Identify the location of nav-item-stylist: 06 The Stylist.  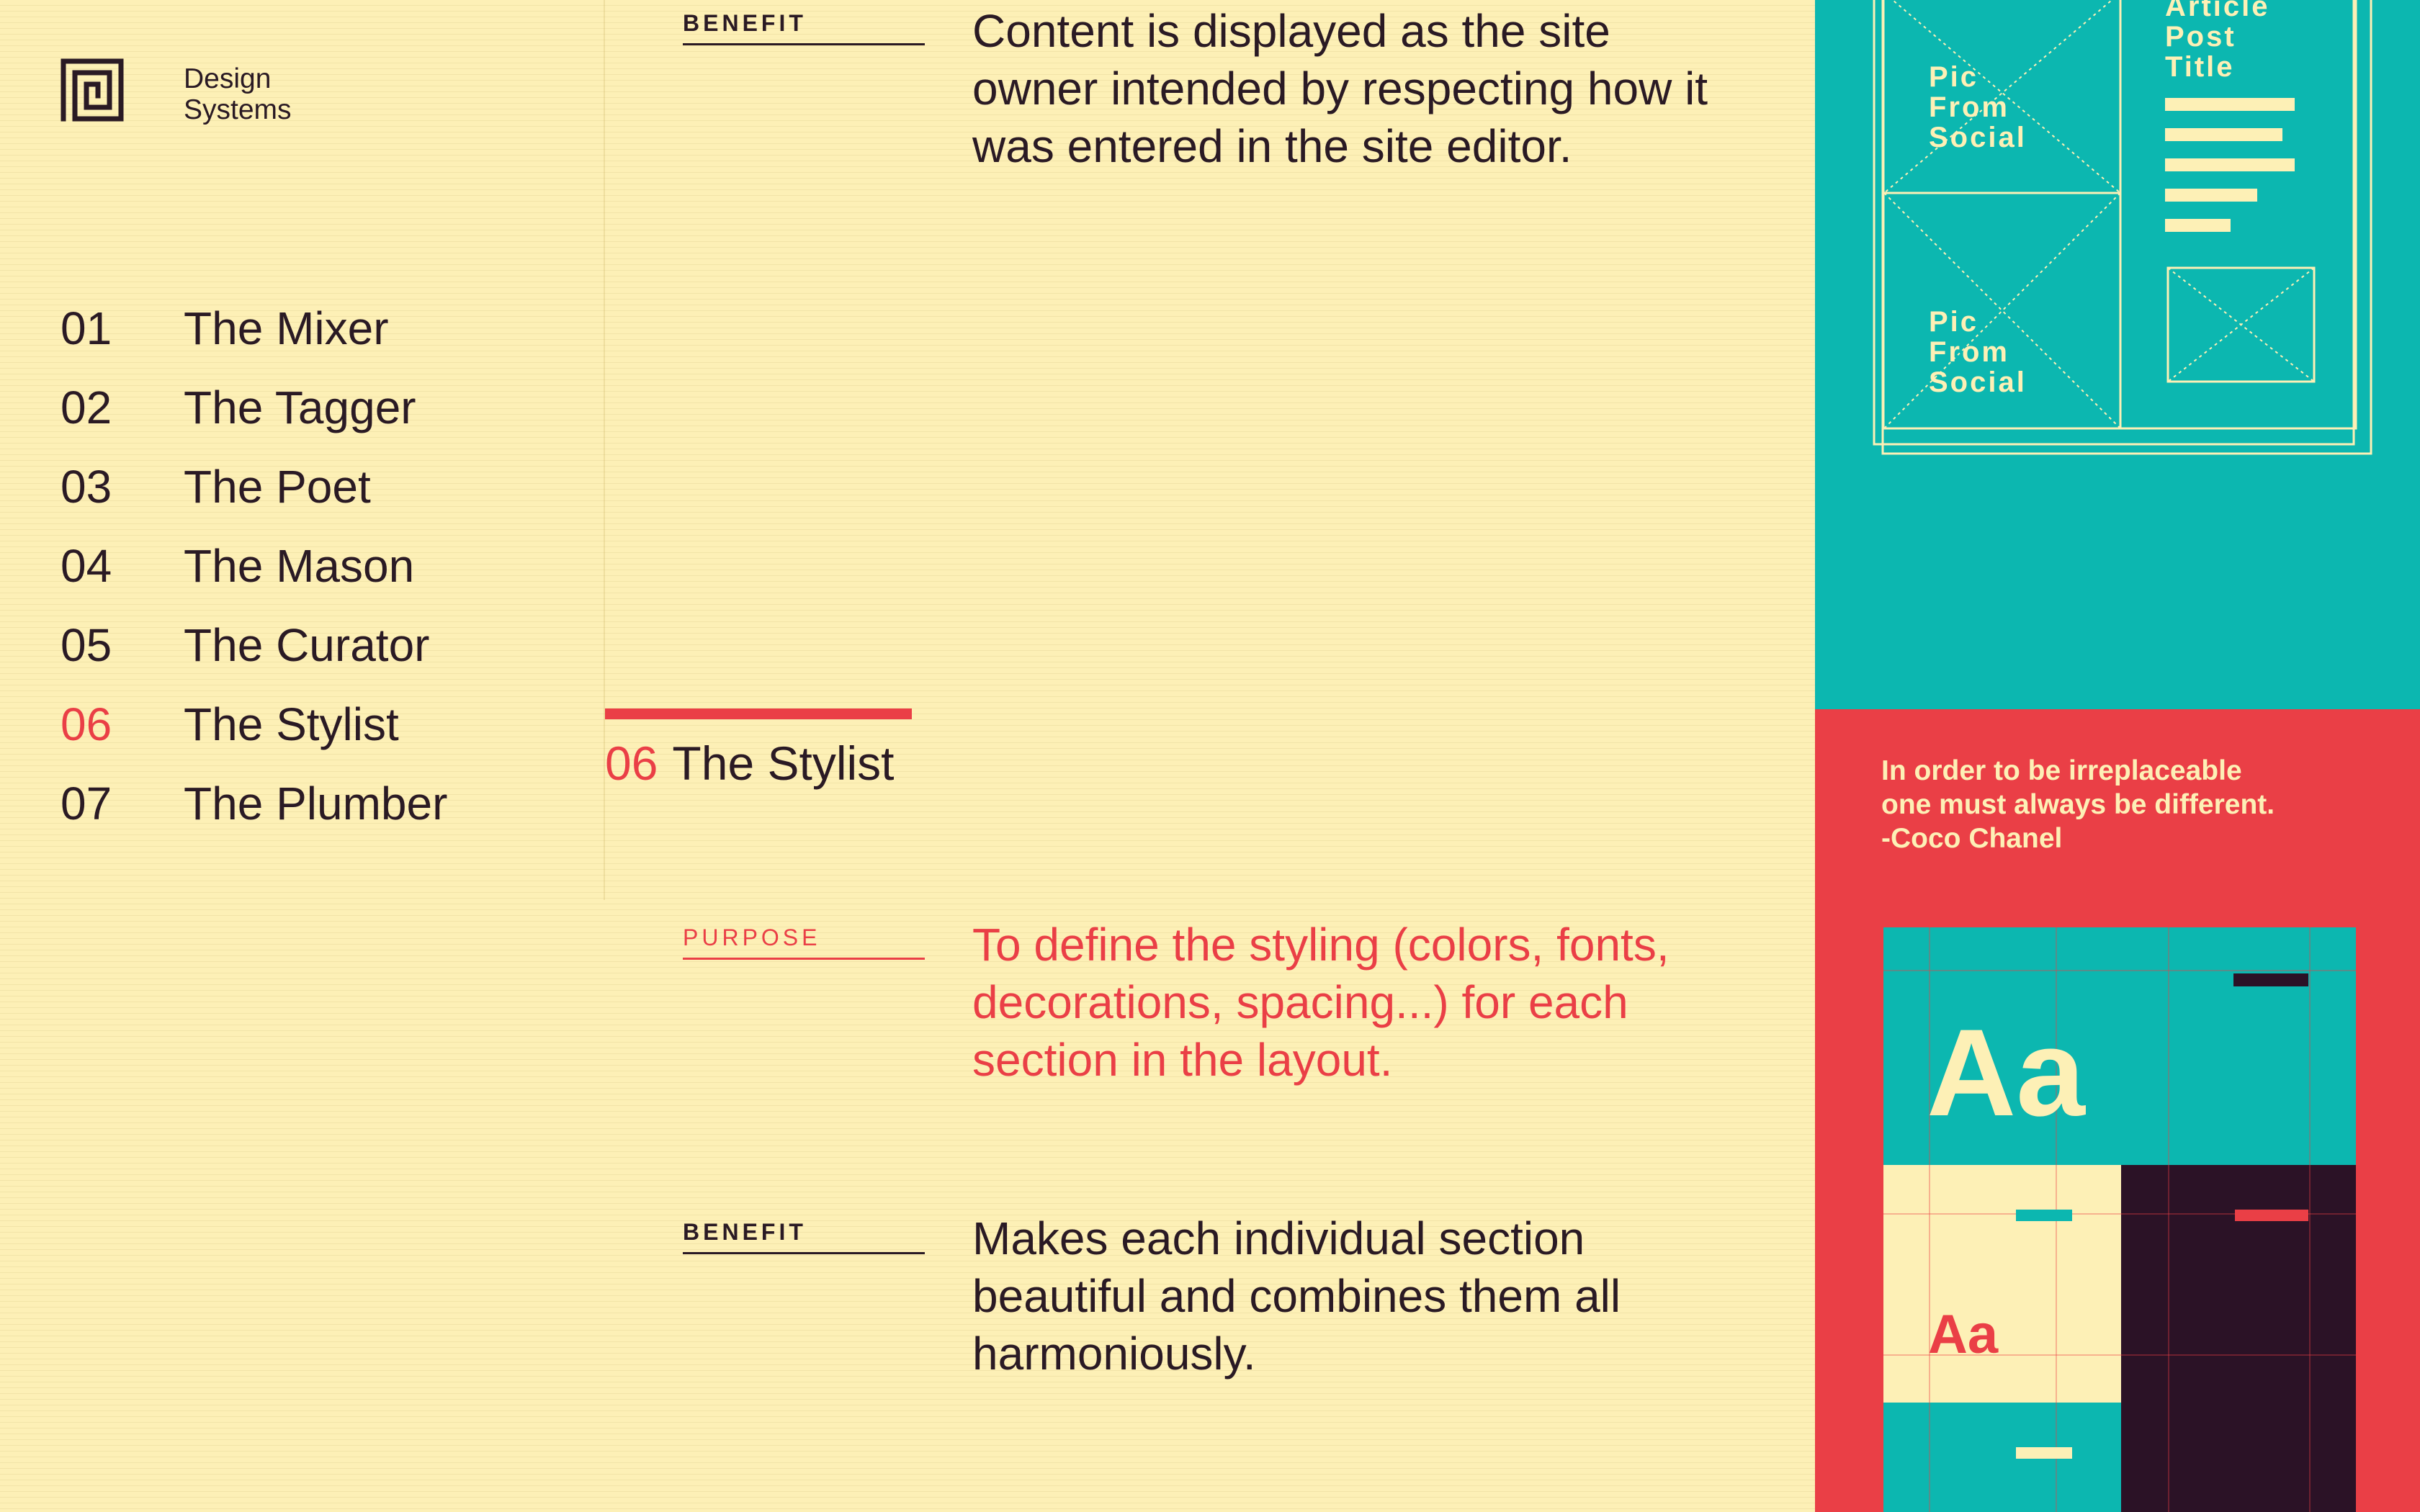
(230, 724).